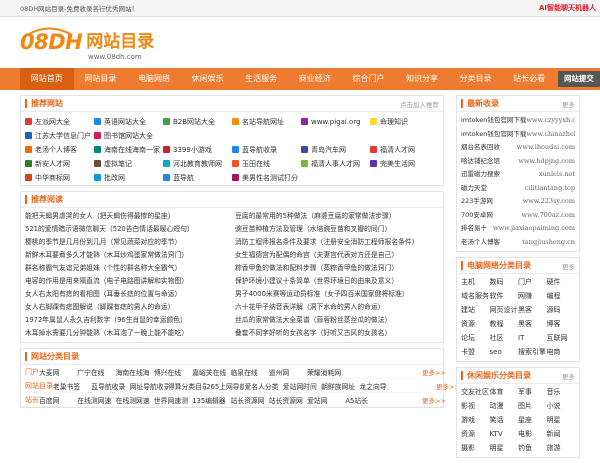  What do you see at coordinates (173, 372) in the screenshot?
I see `category-site-link: 博兴在线` at bounding box center [173, 372].